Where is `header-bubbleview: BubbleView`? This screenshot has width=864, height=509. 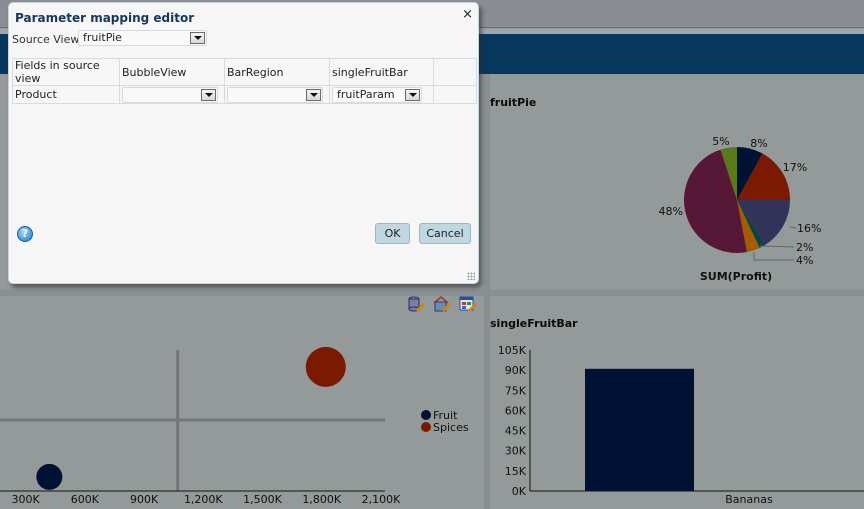 header-bubbleview: BubbleView is located at coordinates (172, 72).